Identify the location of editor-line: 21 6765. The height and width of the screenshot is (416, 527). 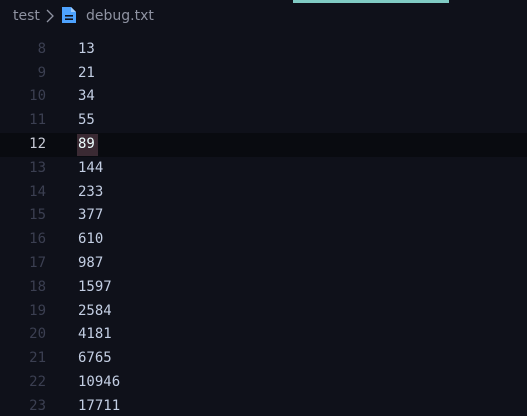
(263, 359).